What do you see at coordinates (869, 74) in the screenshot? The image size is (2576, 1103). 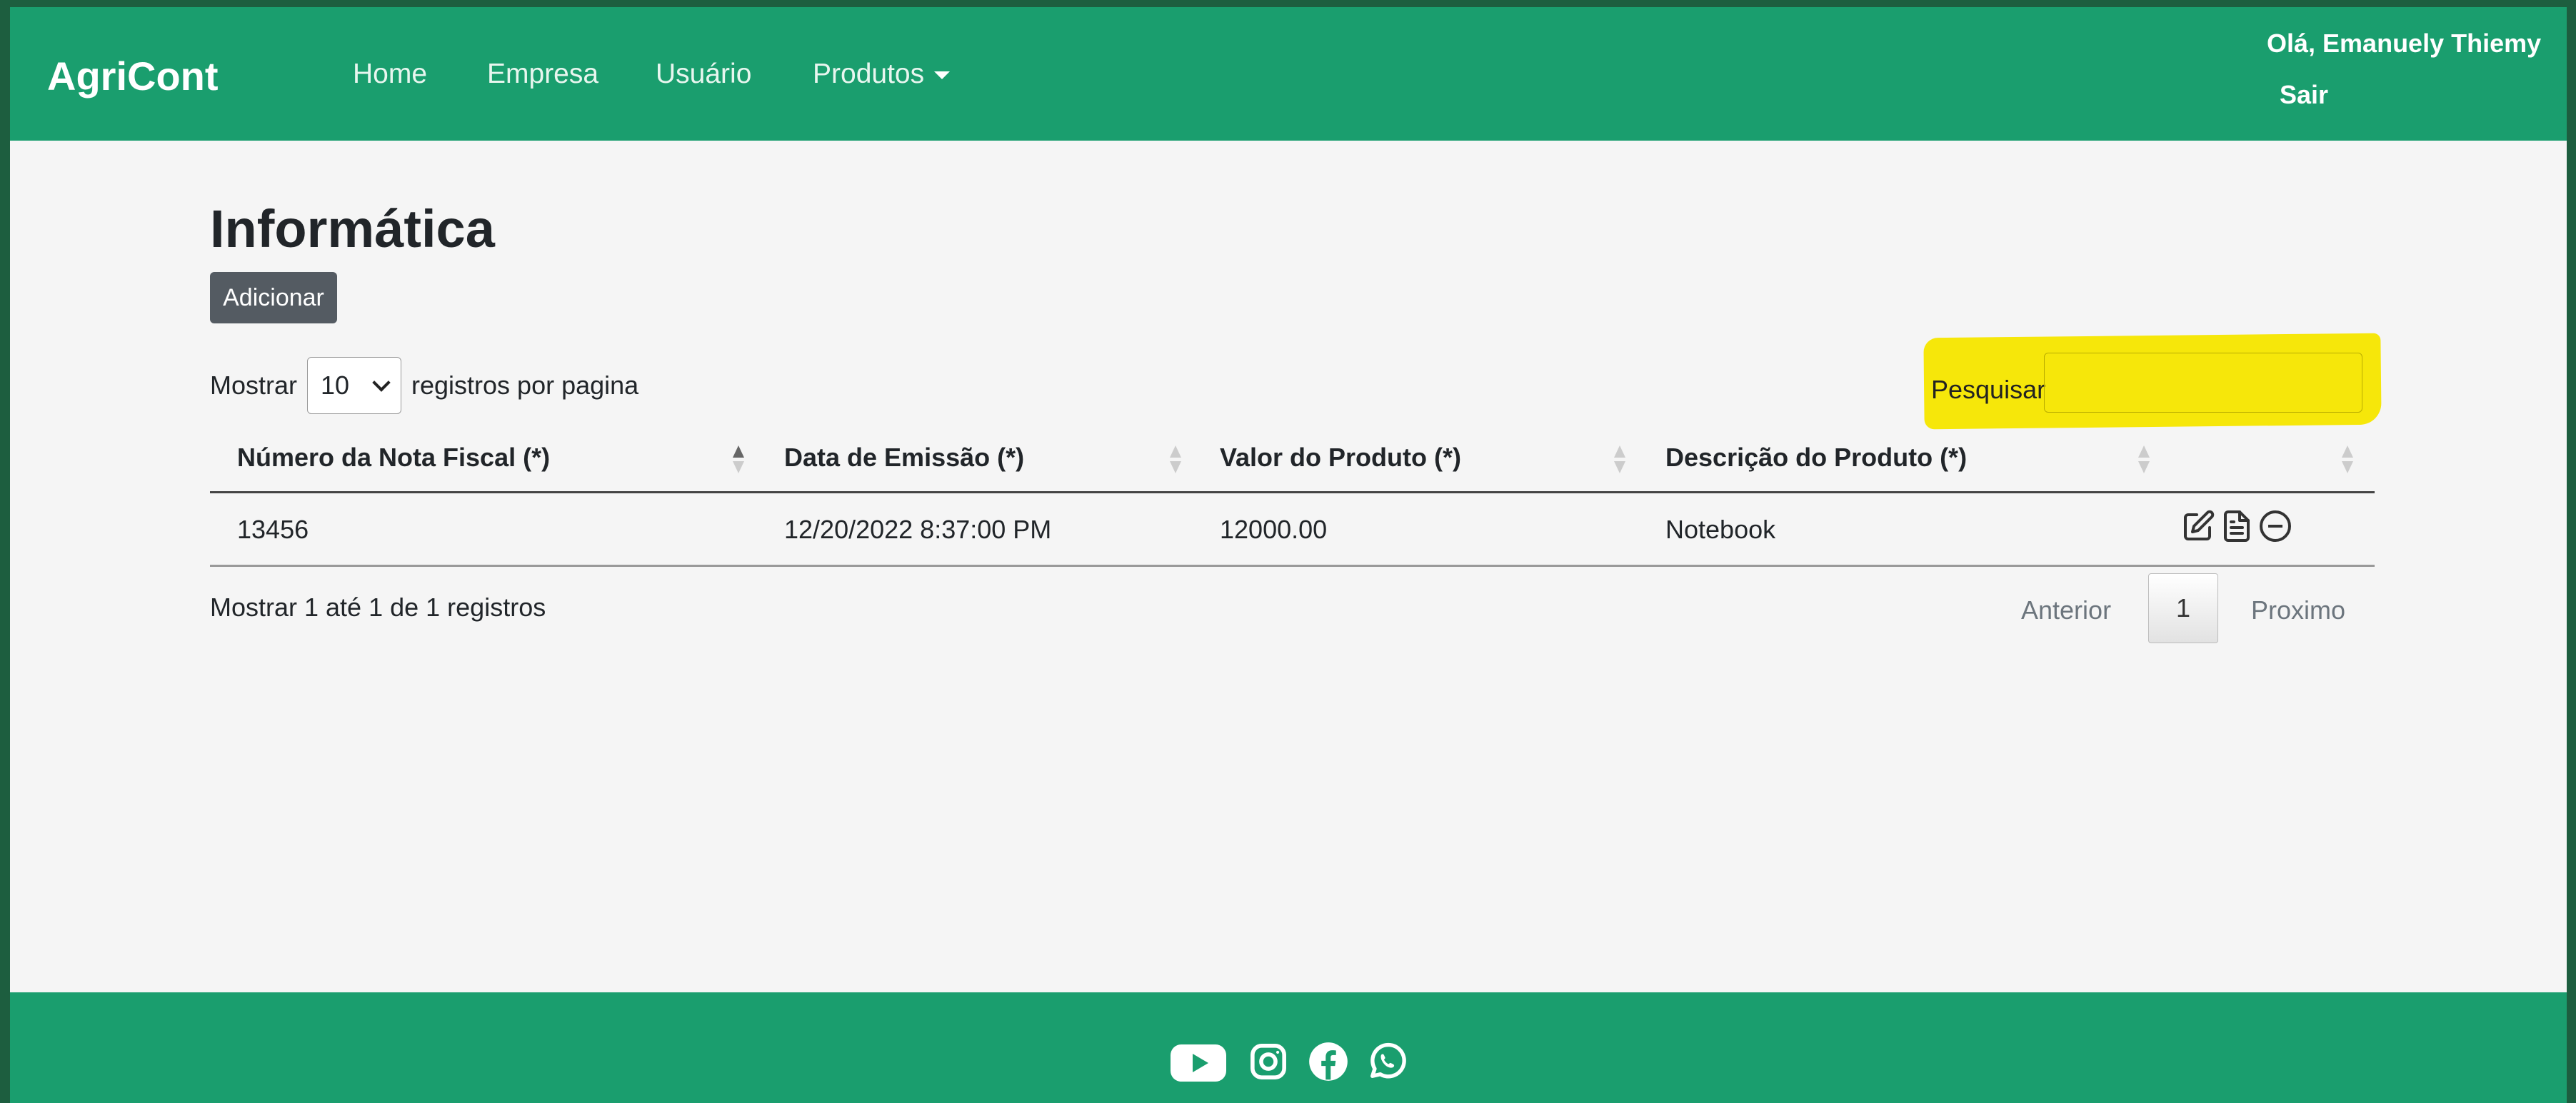 I see `nav-produtos-label: Produtos` at bounding box center [869, 74].